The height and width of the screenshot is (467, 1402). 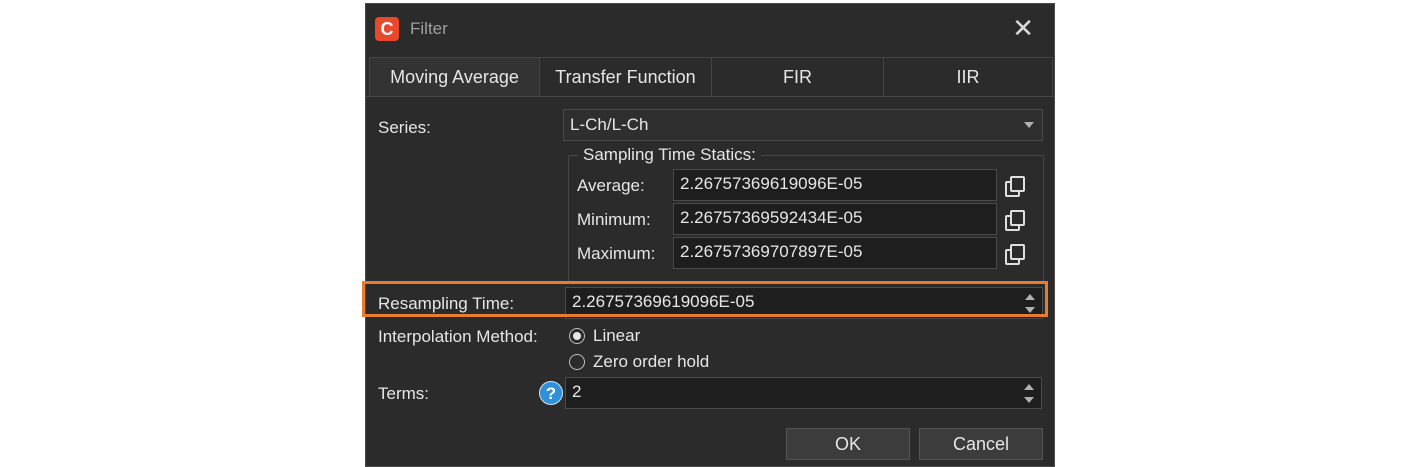 I want to click on sampling-group-title: Sampling Time Statics:, so click(x=669, y=155).